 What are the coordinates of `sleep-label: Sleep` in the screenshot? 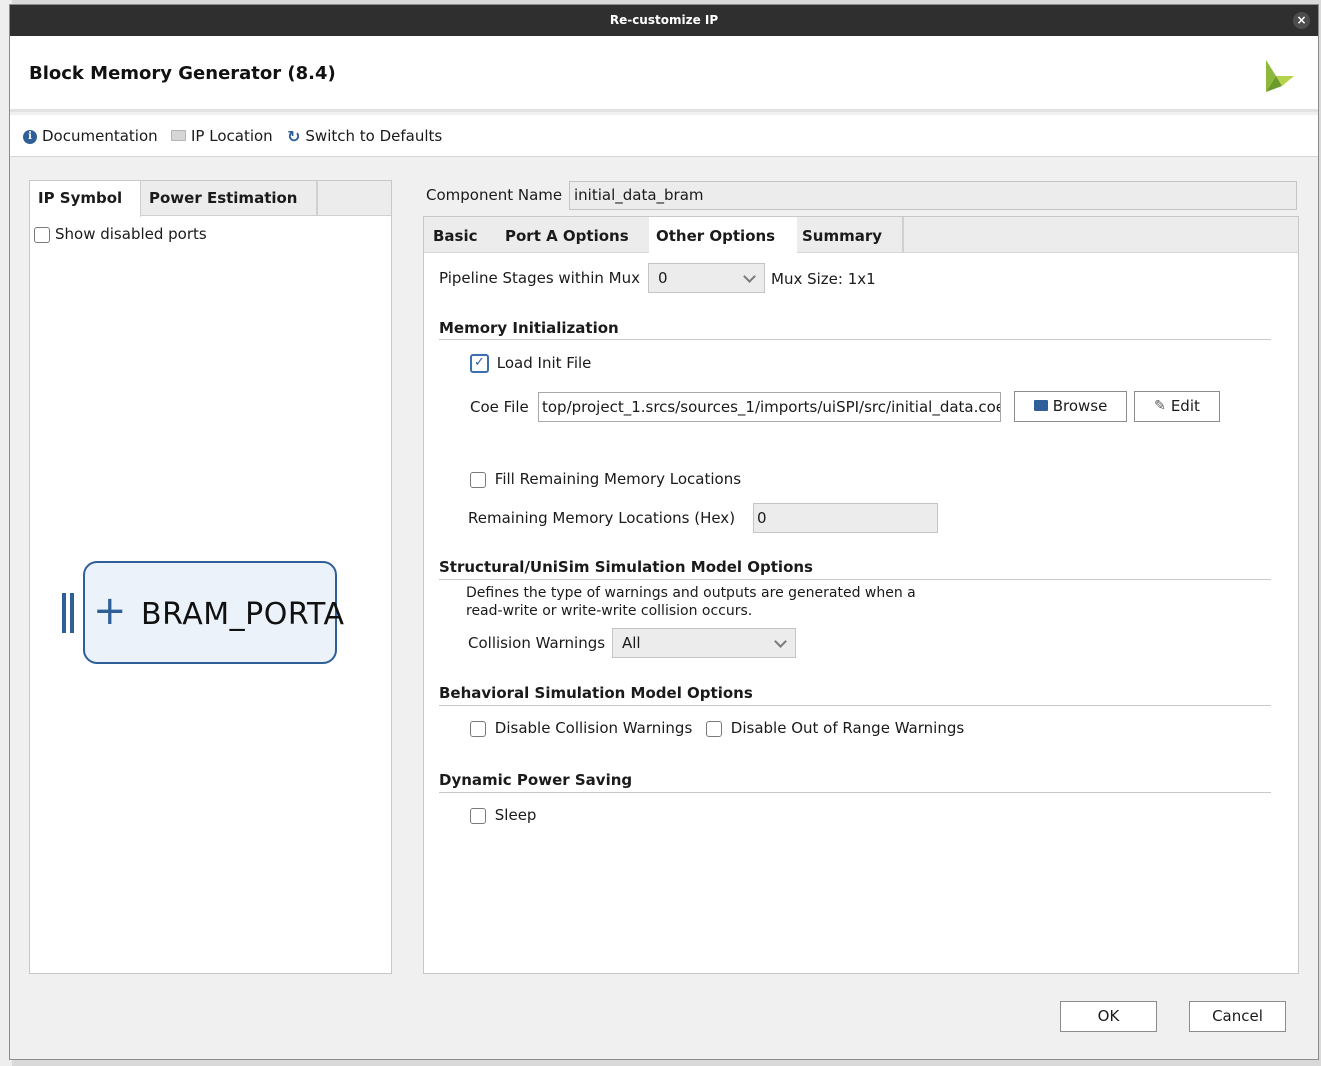 It's located at (515, 815).